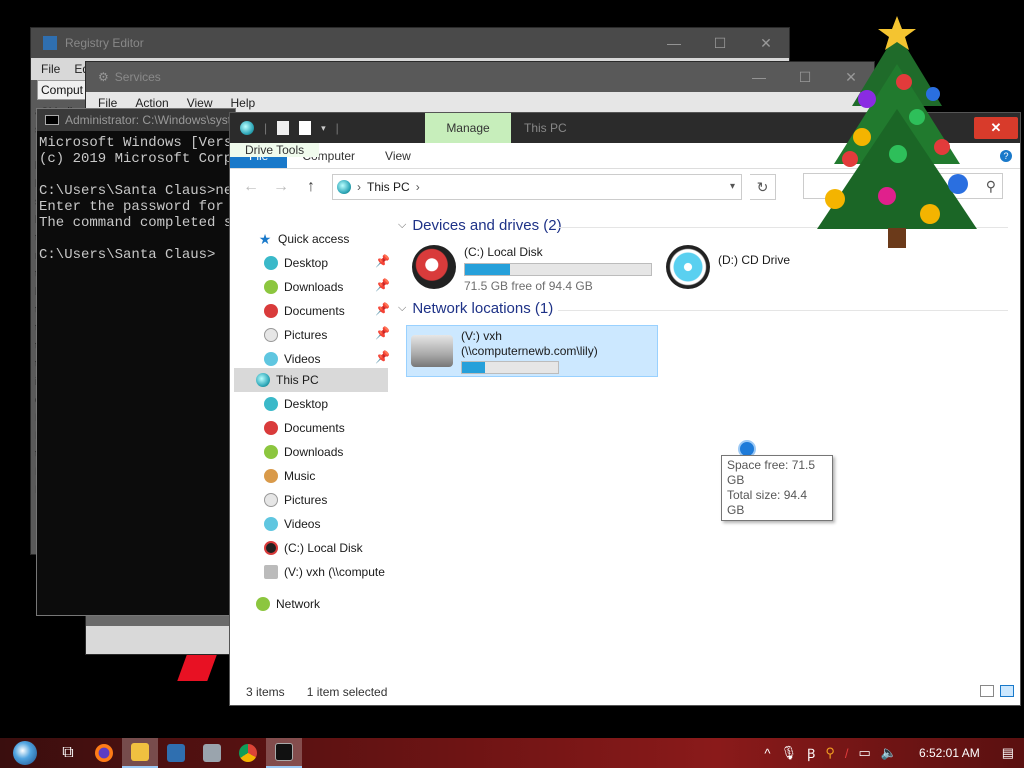 This screenshot has width=1024, height=768. What do you see at coordinates (289, 476) in the screenshot?
I see `nav-pc-music: Music` at bounding box center [289, 476].